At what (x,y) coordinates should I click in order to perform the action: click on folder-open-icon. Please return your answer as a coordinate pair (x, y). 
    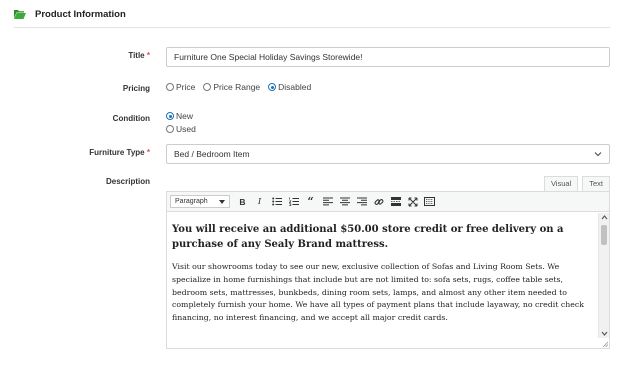
    Looking at the image, I should click on (20, 14).